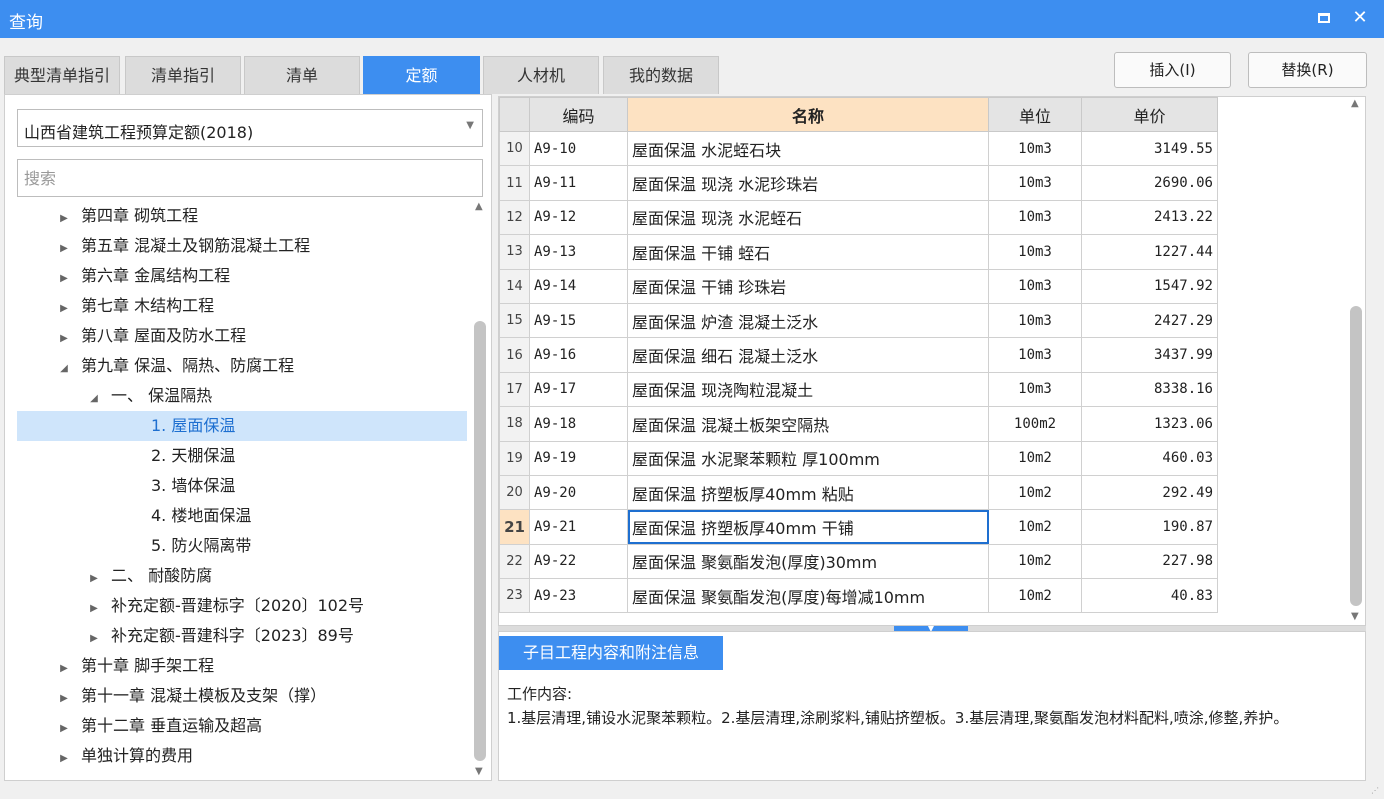 Image resolution: width=1384 pixels, height=799 pixels. I want to click on grid-scrollbar: ▲ ▼, so click(1356, 361).